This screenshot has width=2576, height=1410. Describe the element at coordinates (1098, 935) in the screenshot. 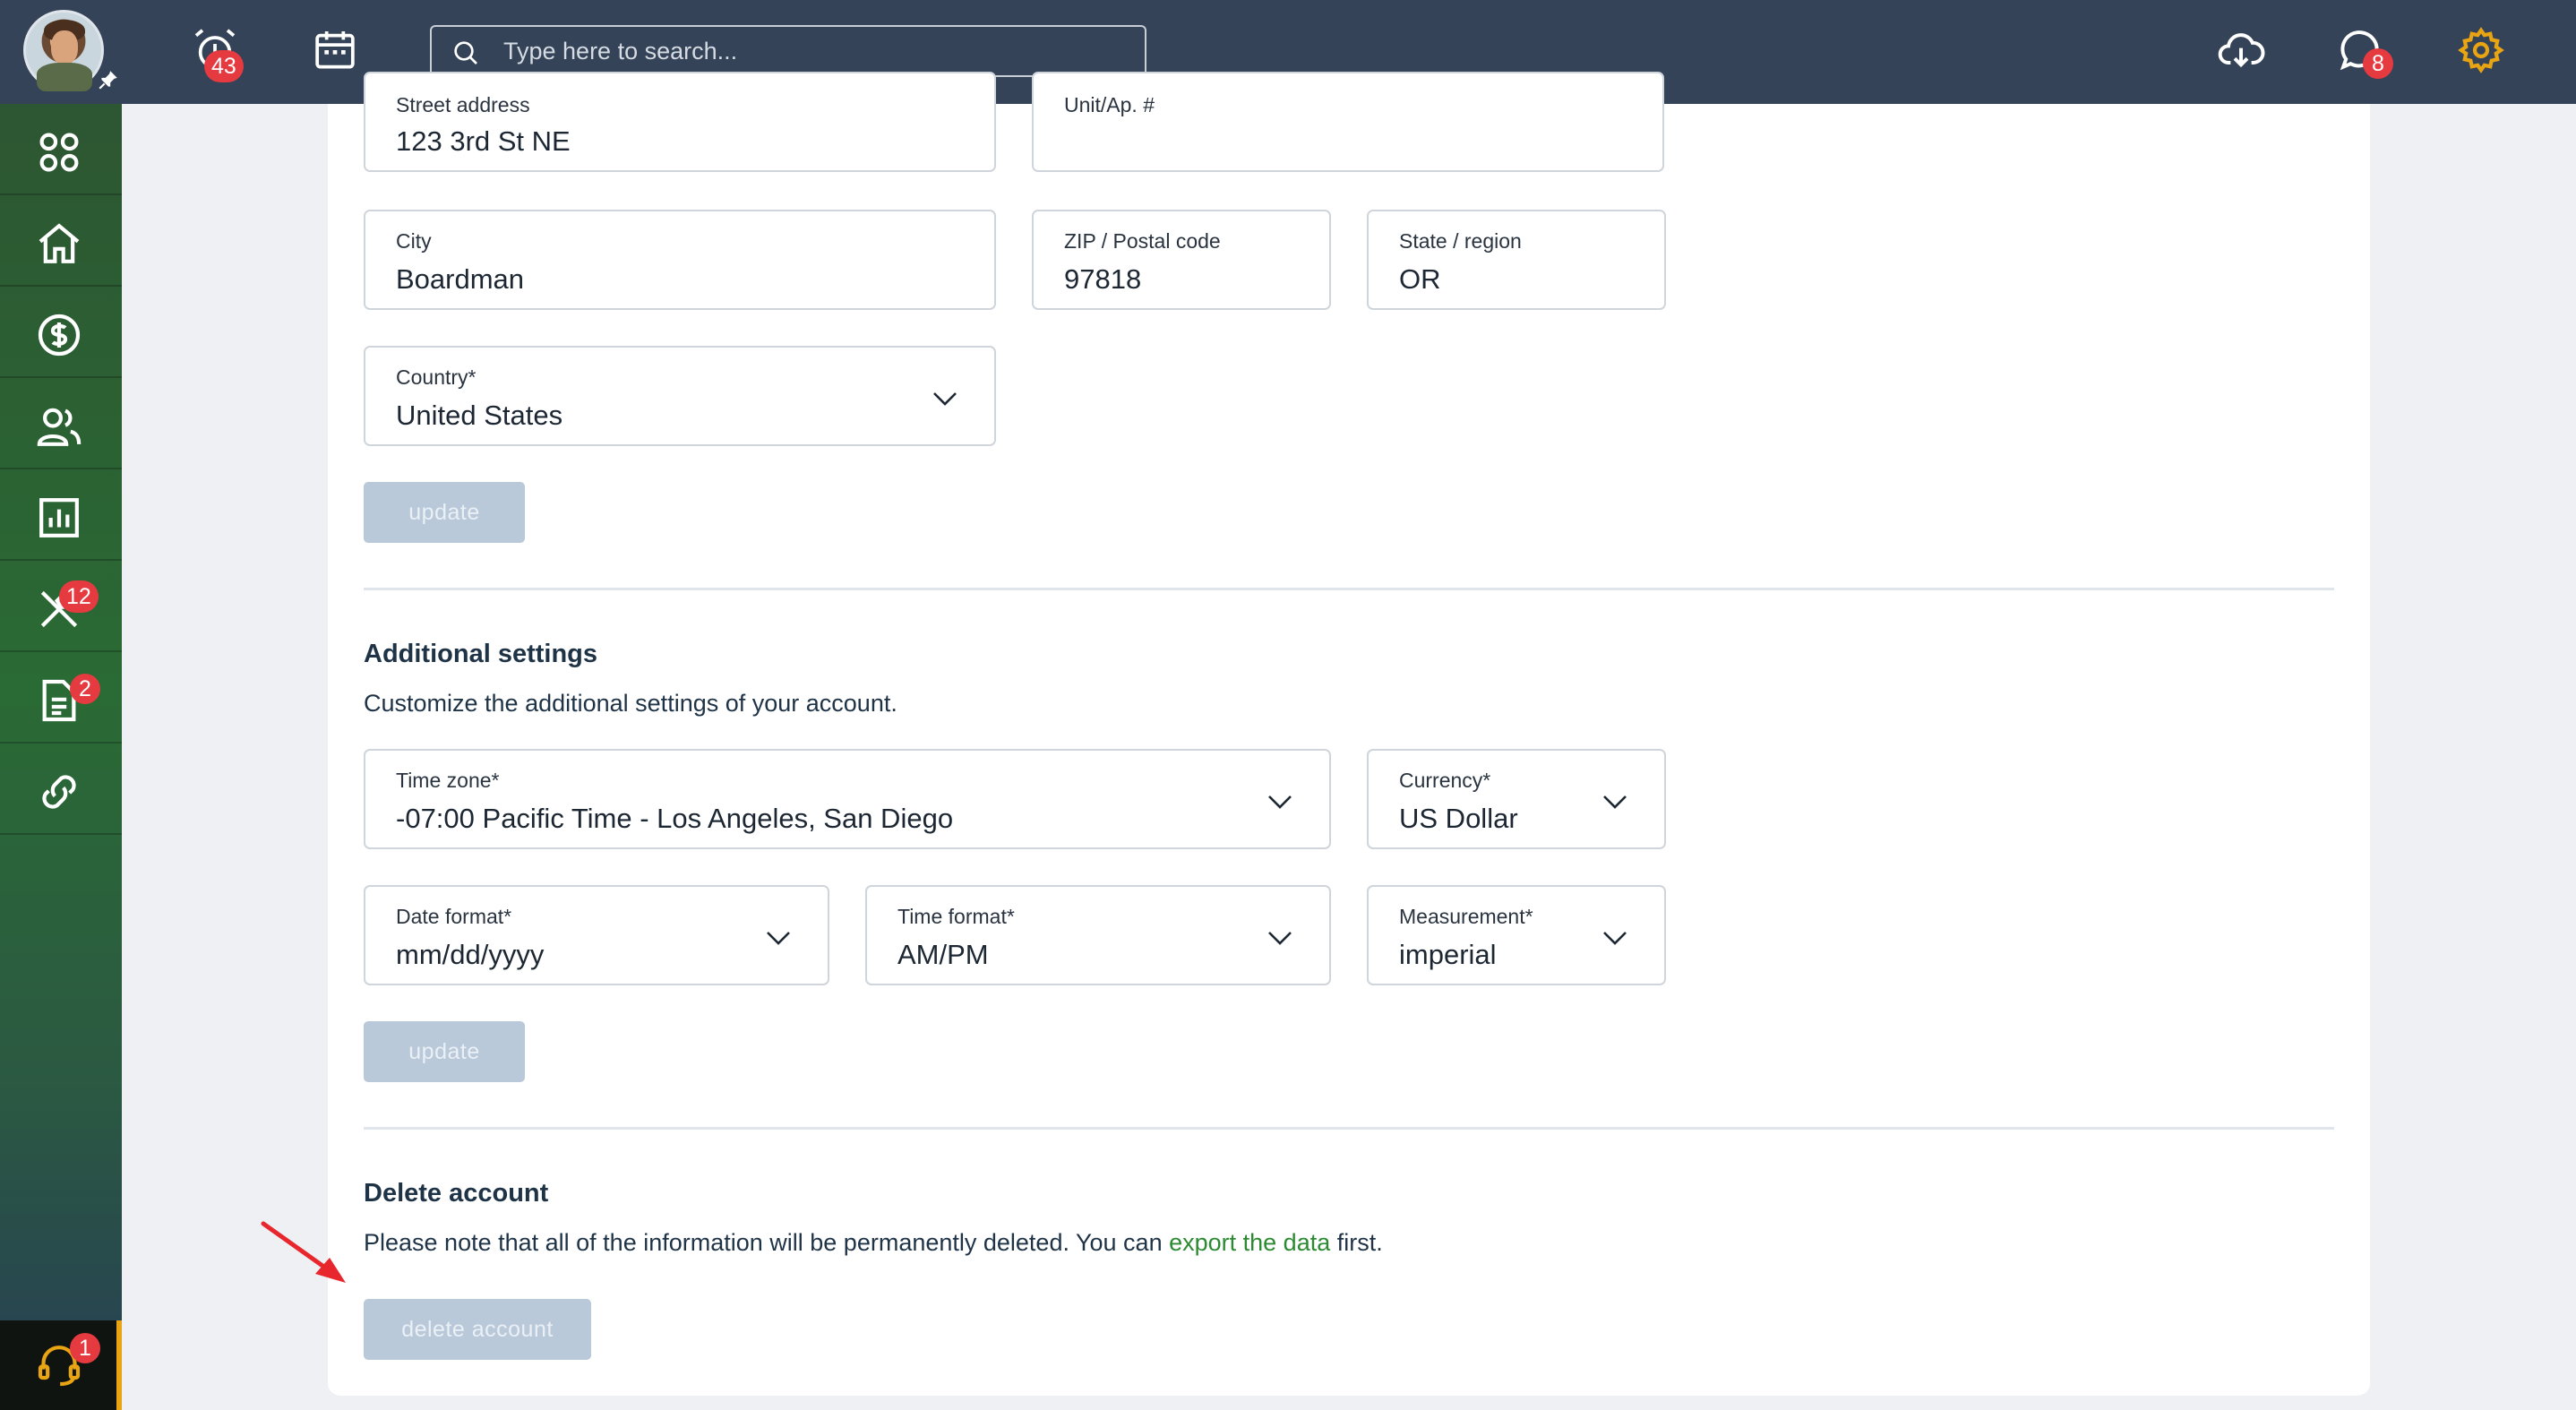

I see `time-format-select: Time format* AM/PM` at that location.